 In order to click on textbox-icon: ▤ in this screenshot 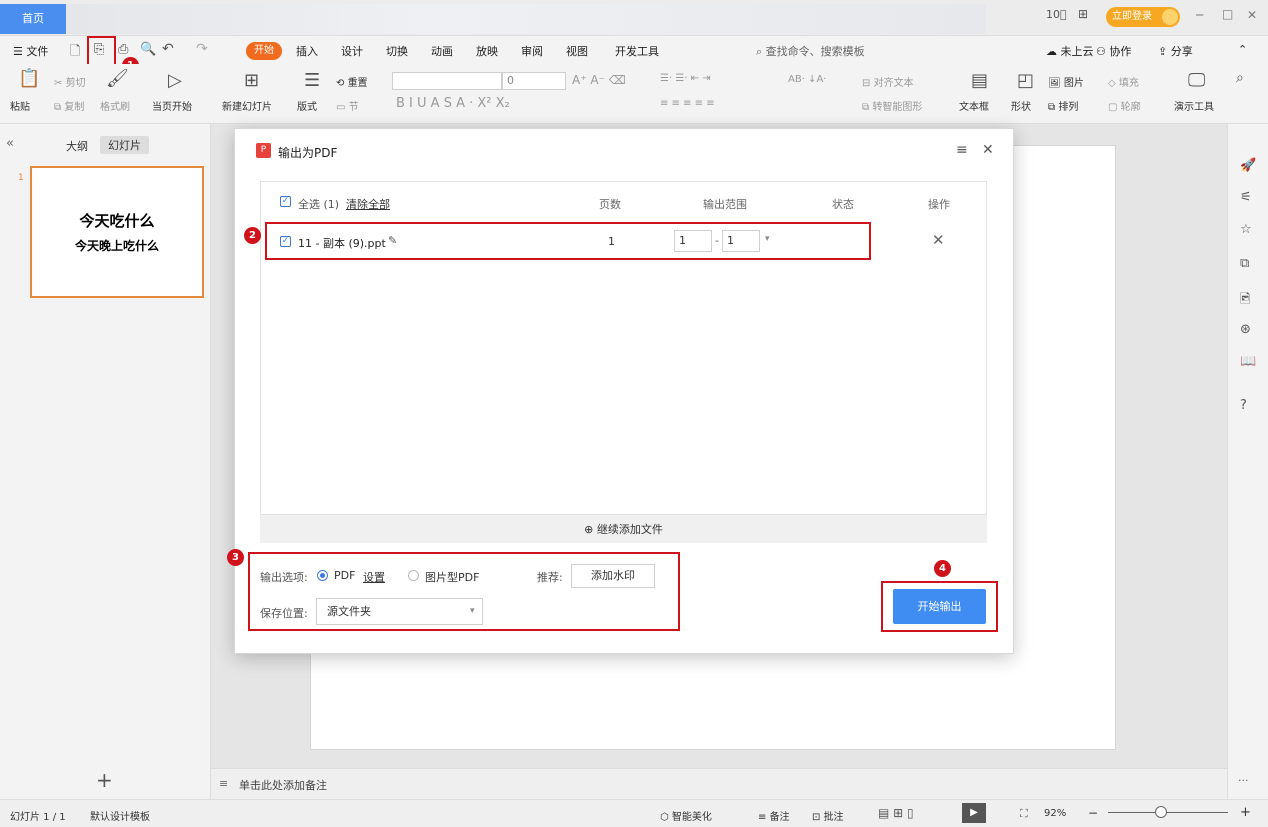, I will do `click(979, 80)`.